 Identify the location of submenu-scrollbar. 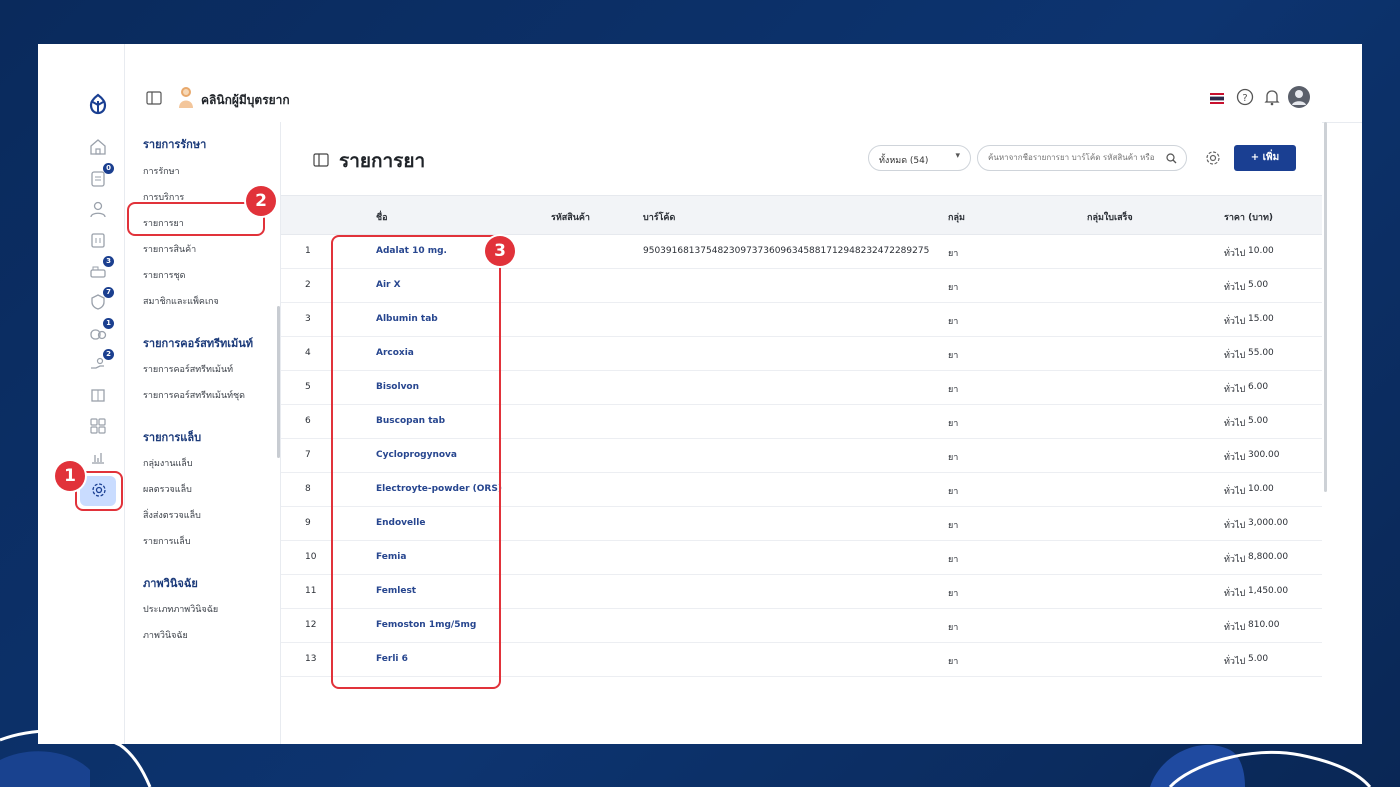
(278, 382).